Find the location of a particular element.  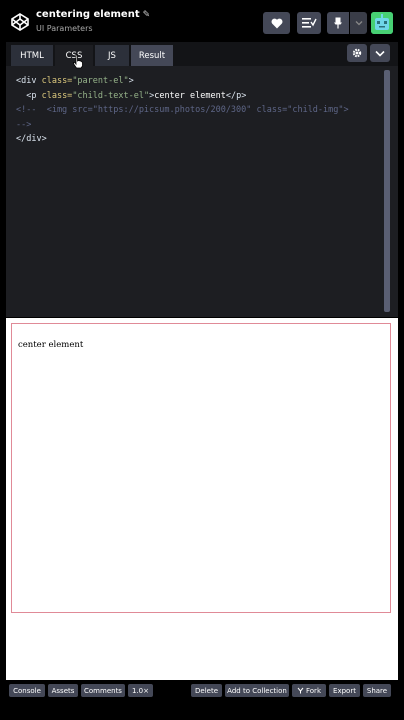

avatar-face-icon is located at coordinates (382, 23).